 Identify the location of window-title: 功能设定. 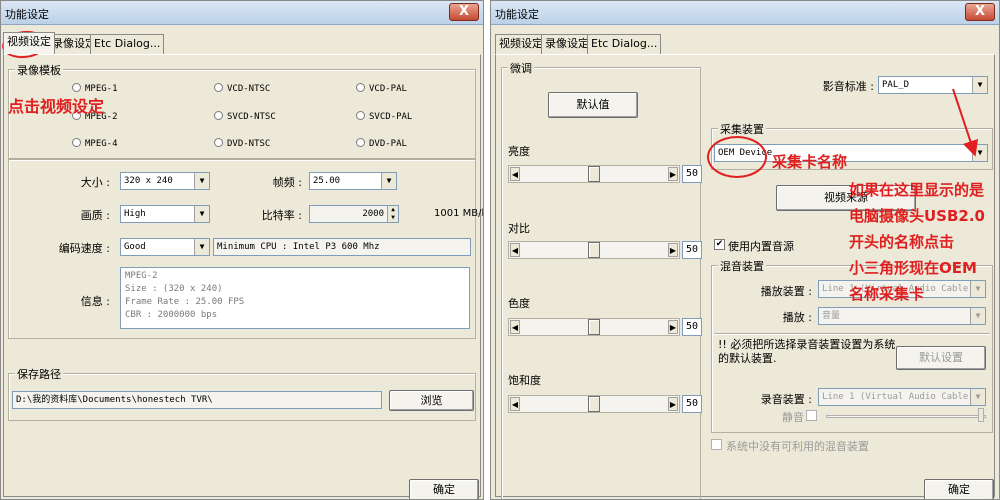
(27, 14).